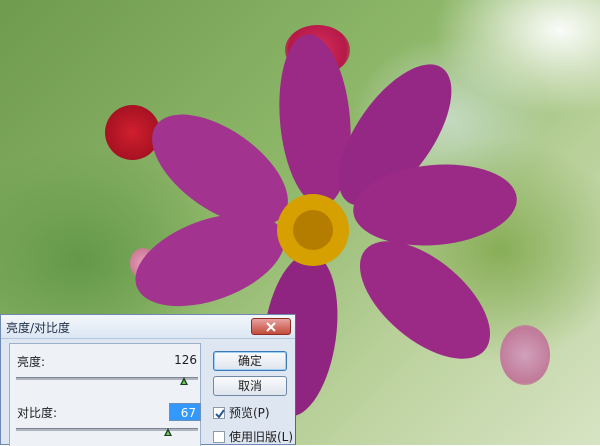  I want to click on contrast-slider-thumb, so click(168, 432).